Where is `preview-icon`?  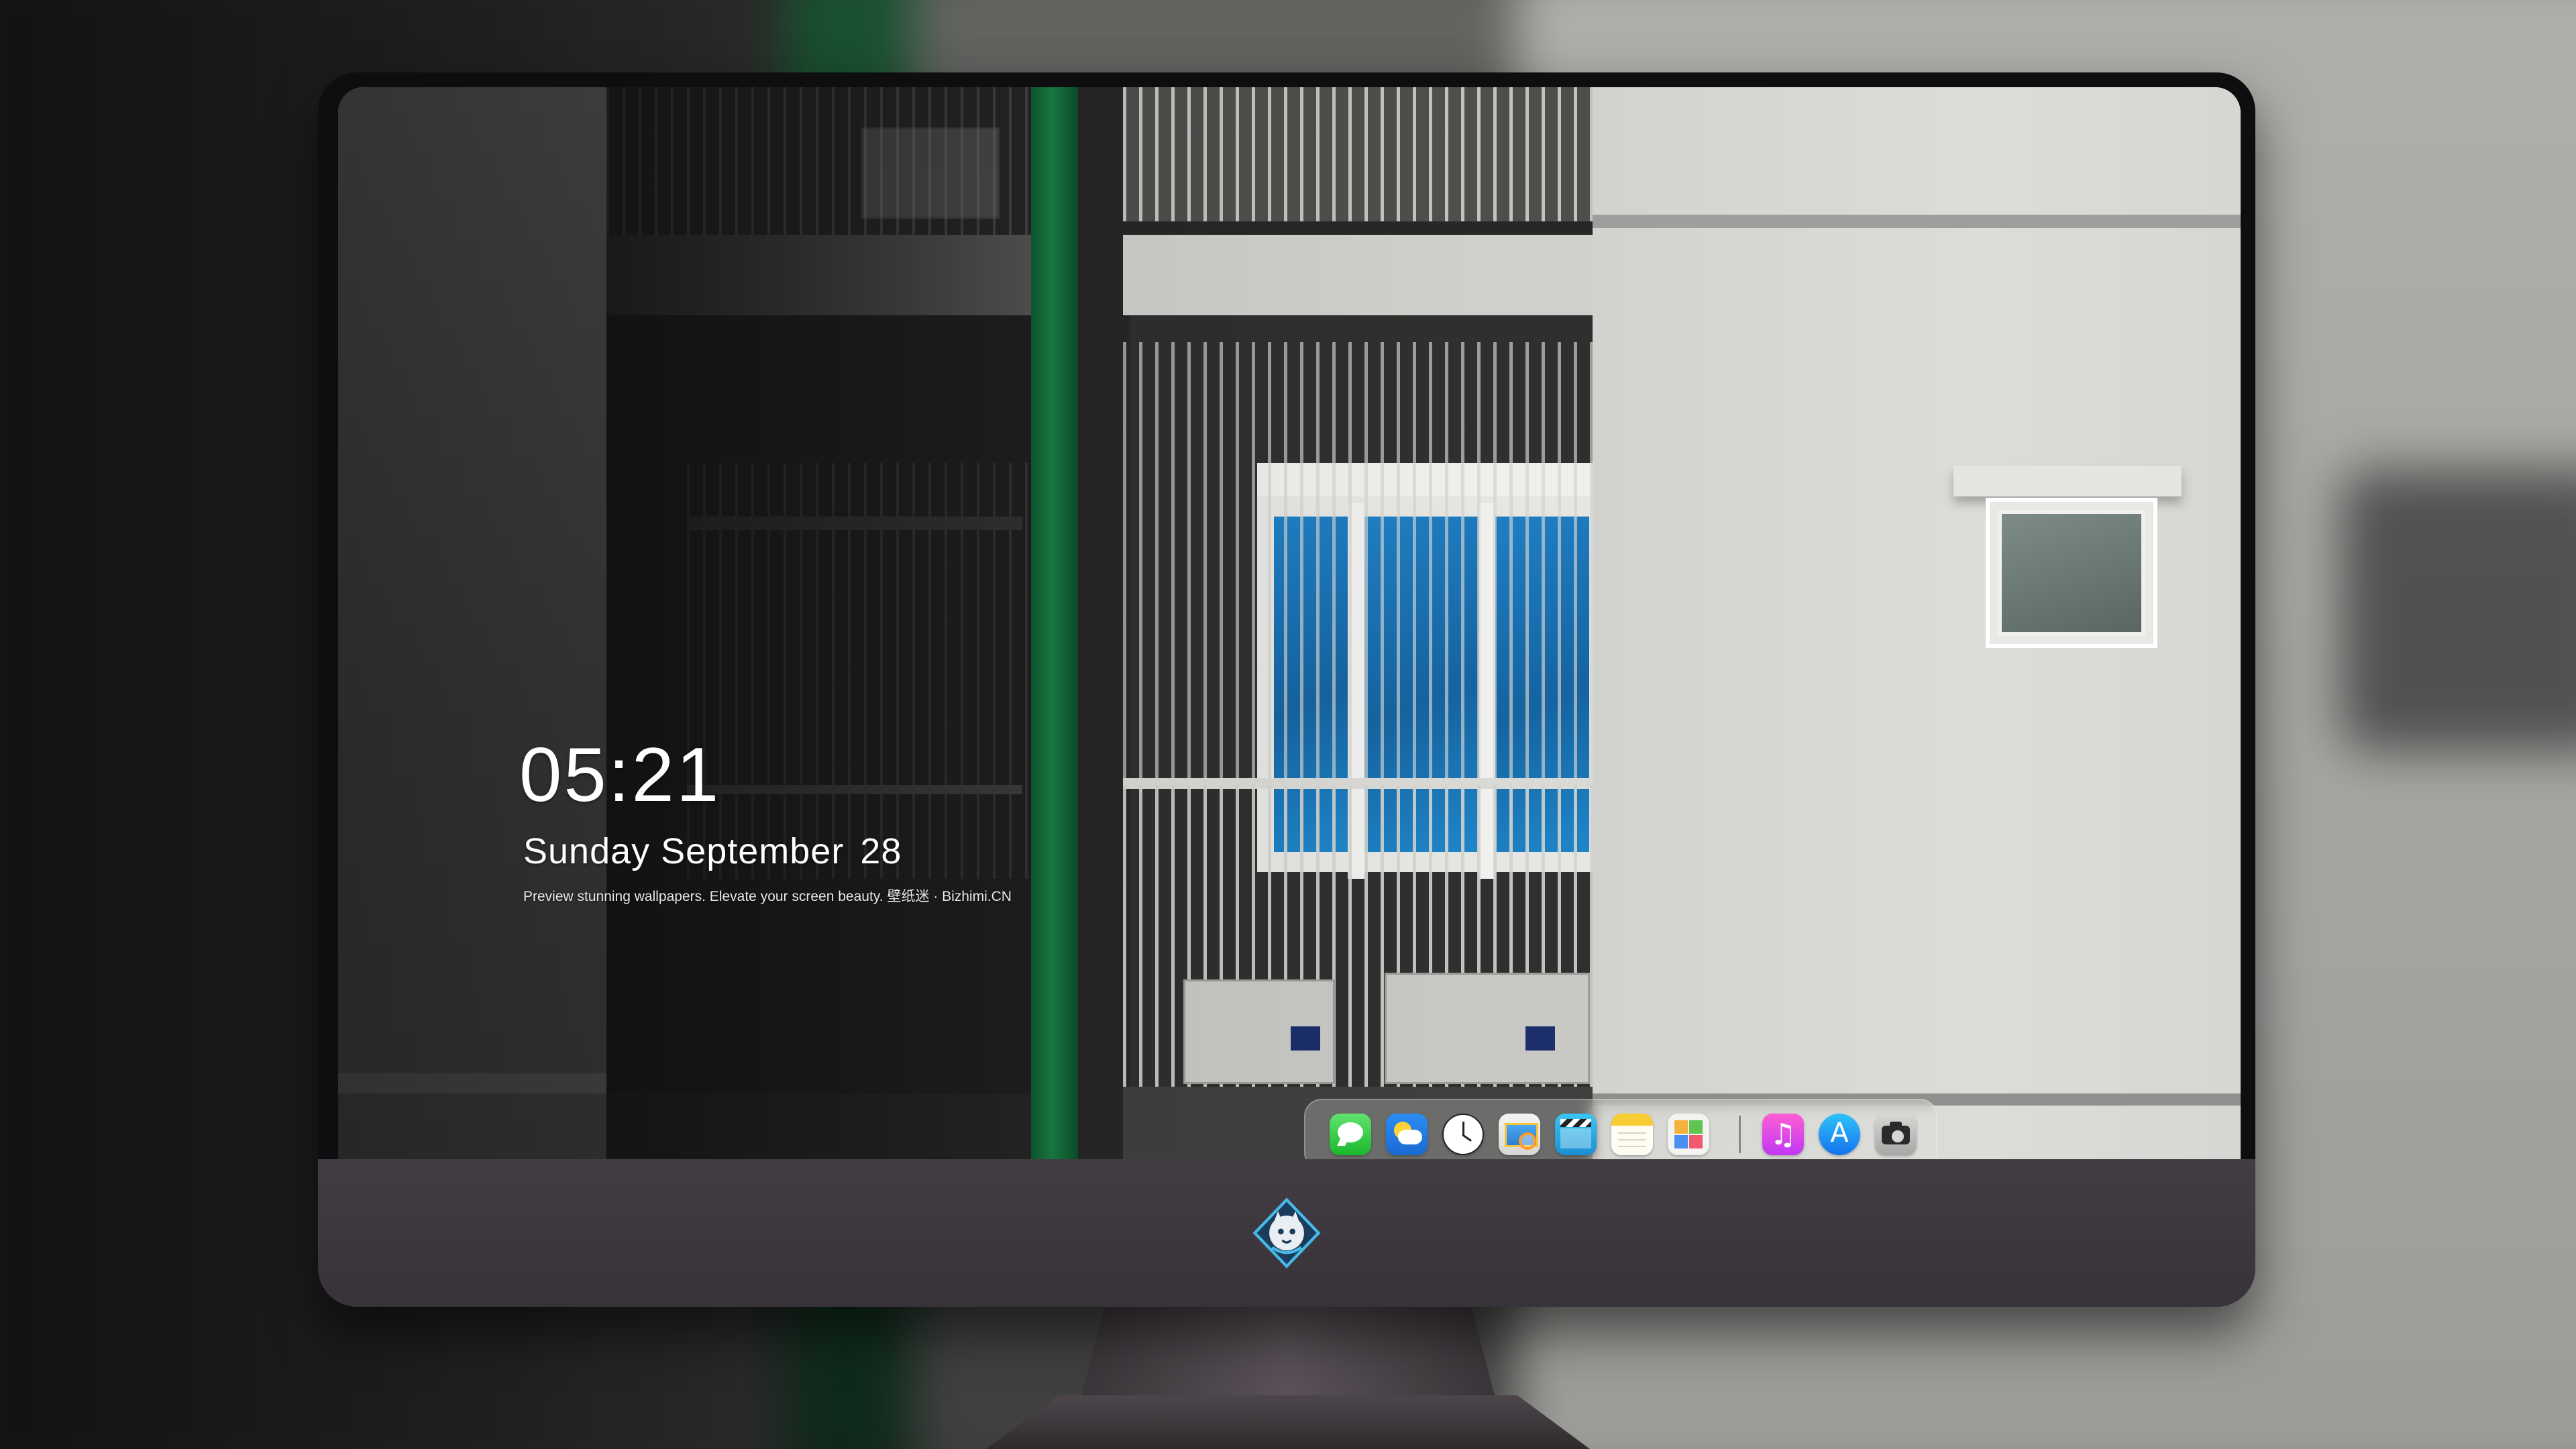 preview-icon is located at coordinates (1519, 1134).